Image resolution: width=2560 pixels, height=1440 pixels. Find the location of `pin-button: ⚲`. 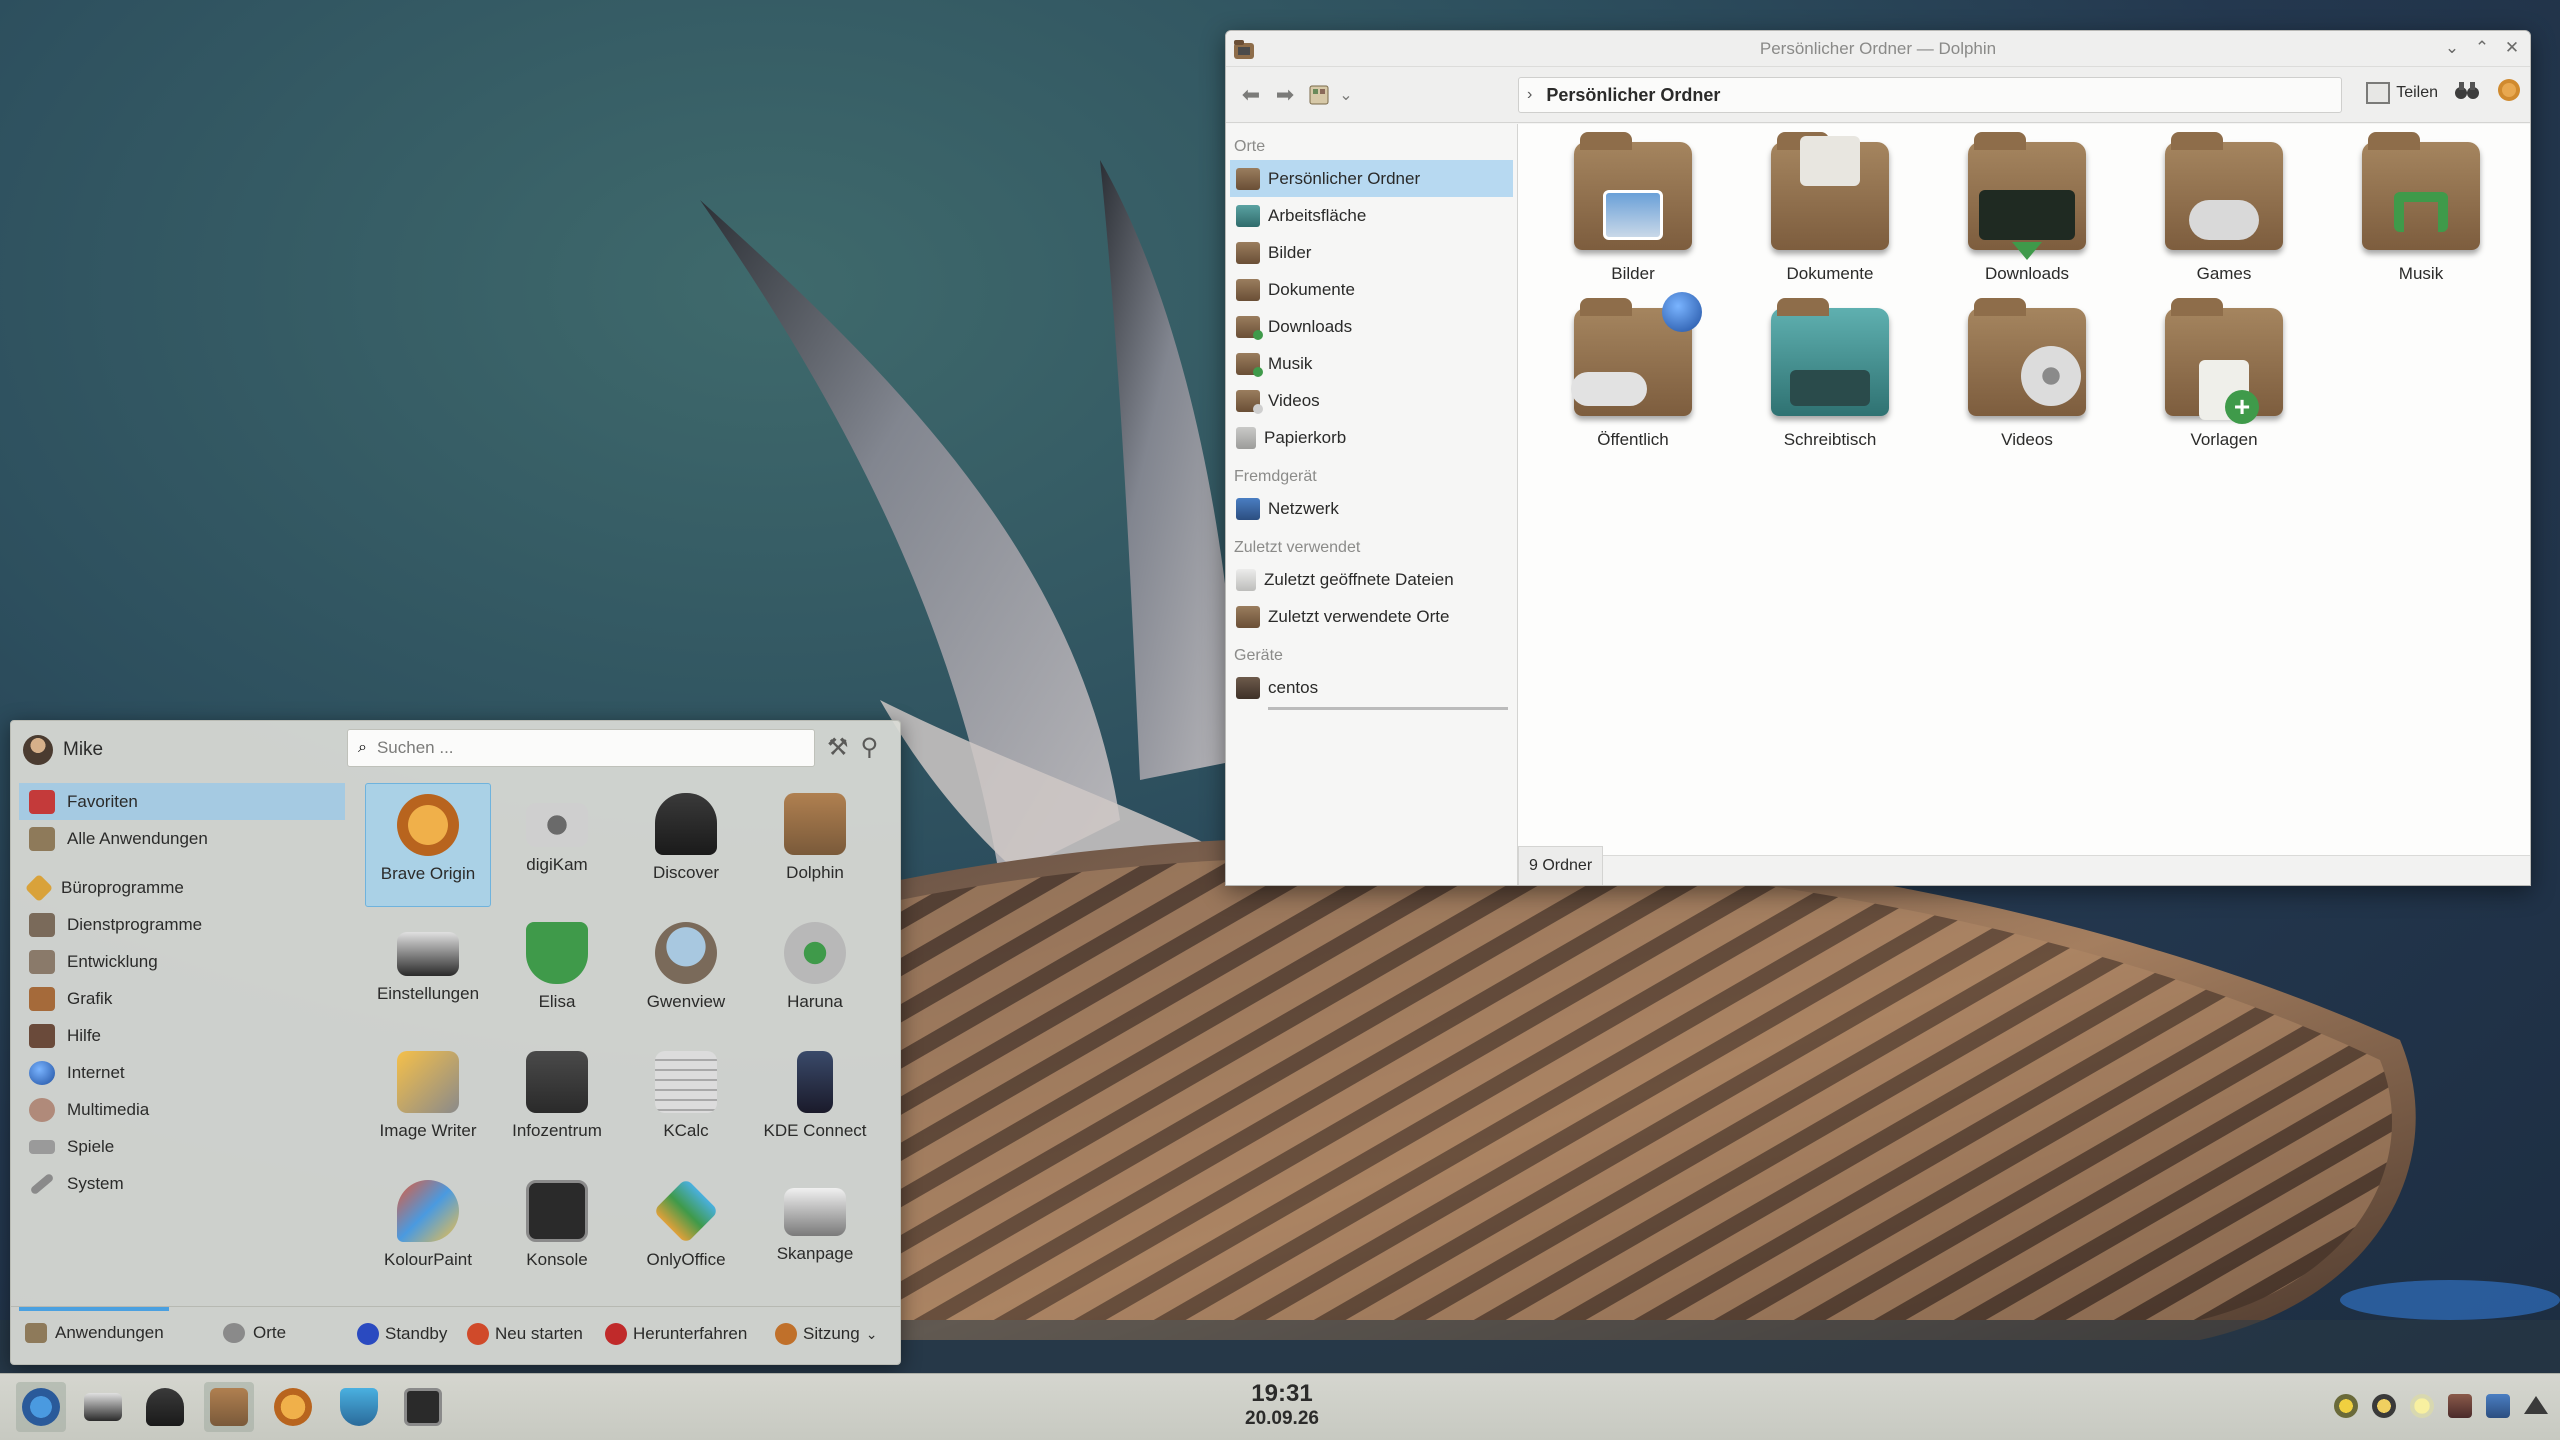

pin-button: ⚲ is located at coordinates (870, 747).